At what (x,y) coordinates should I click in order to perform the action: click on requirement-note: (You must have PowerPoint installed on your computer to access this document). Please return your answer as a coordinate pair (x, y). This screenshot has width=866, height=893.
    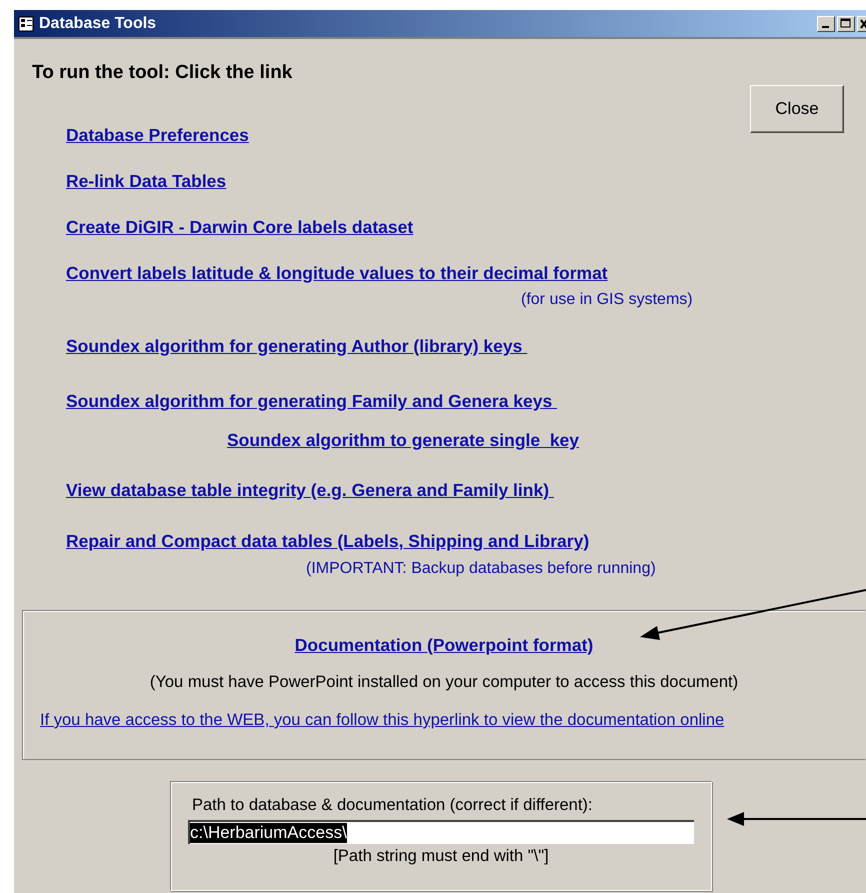
    Looking at the image, I should click on (444, 682).